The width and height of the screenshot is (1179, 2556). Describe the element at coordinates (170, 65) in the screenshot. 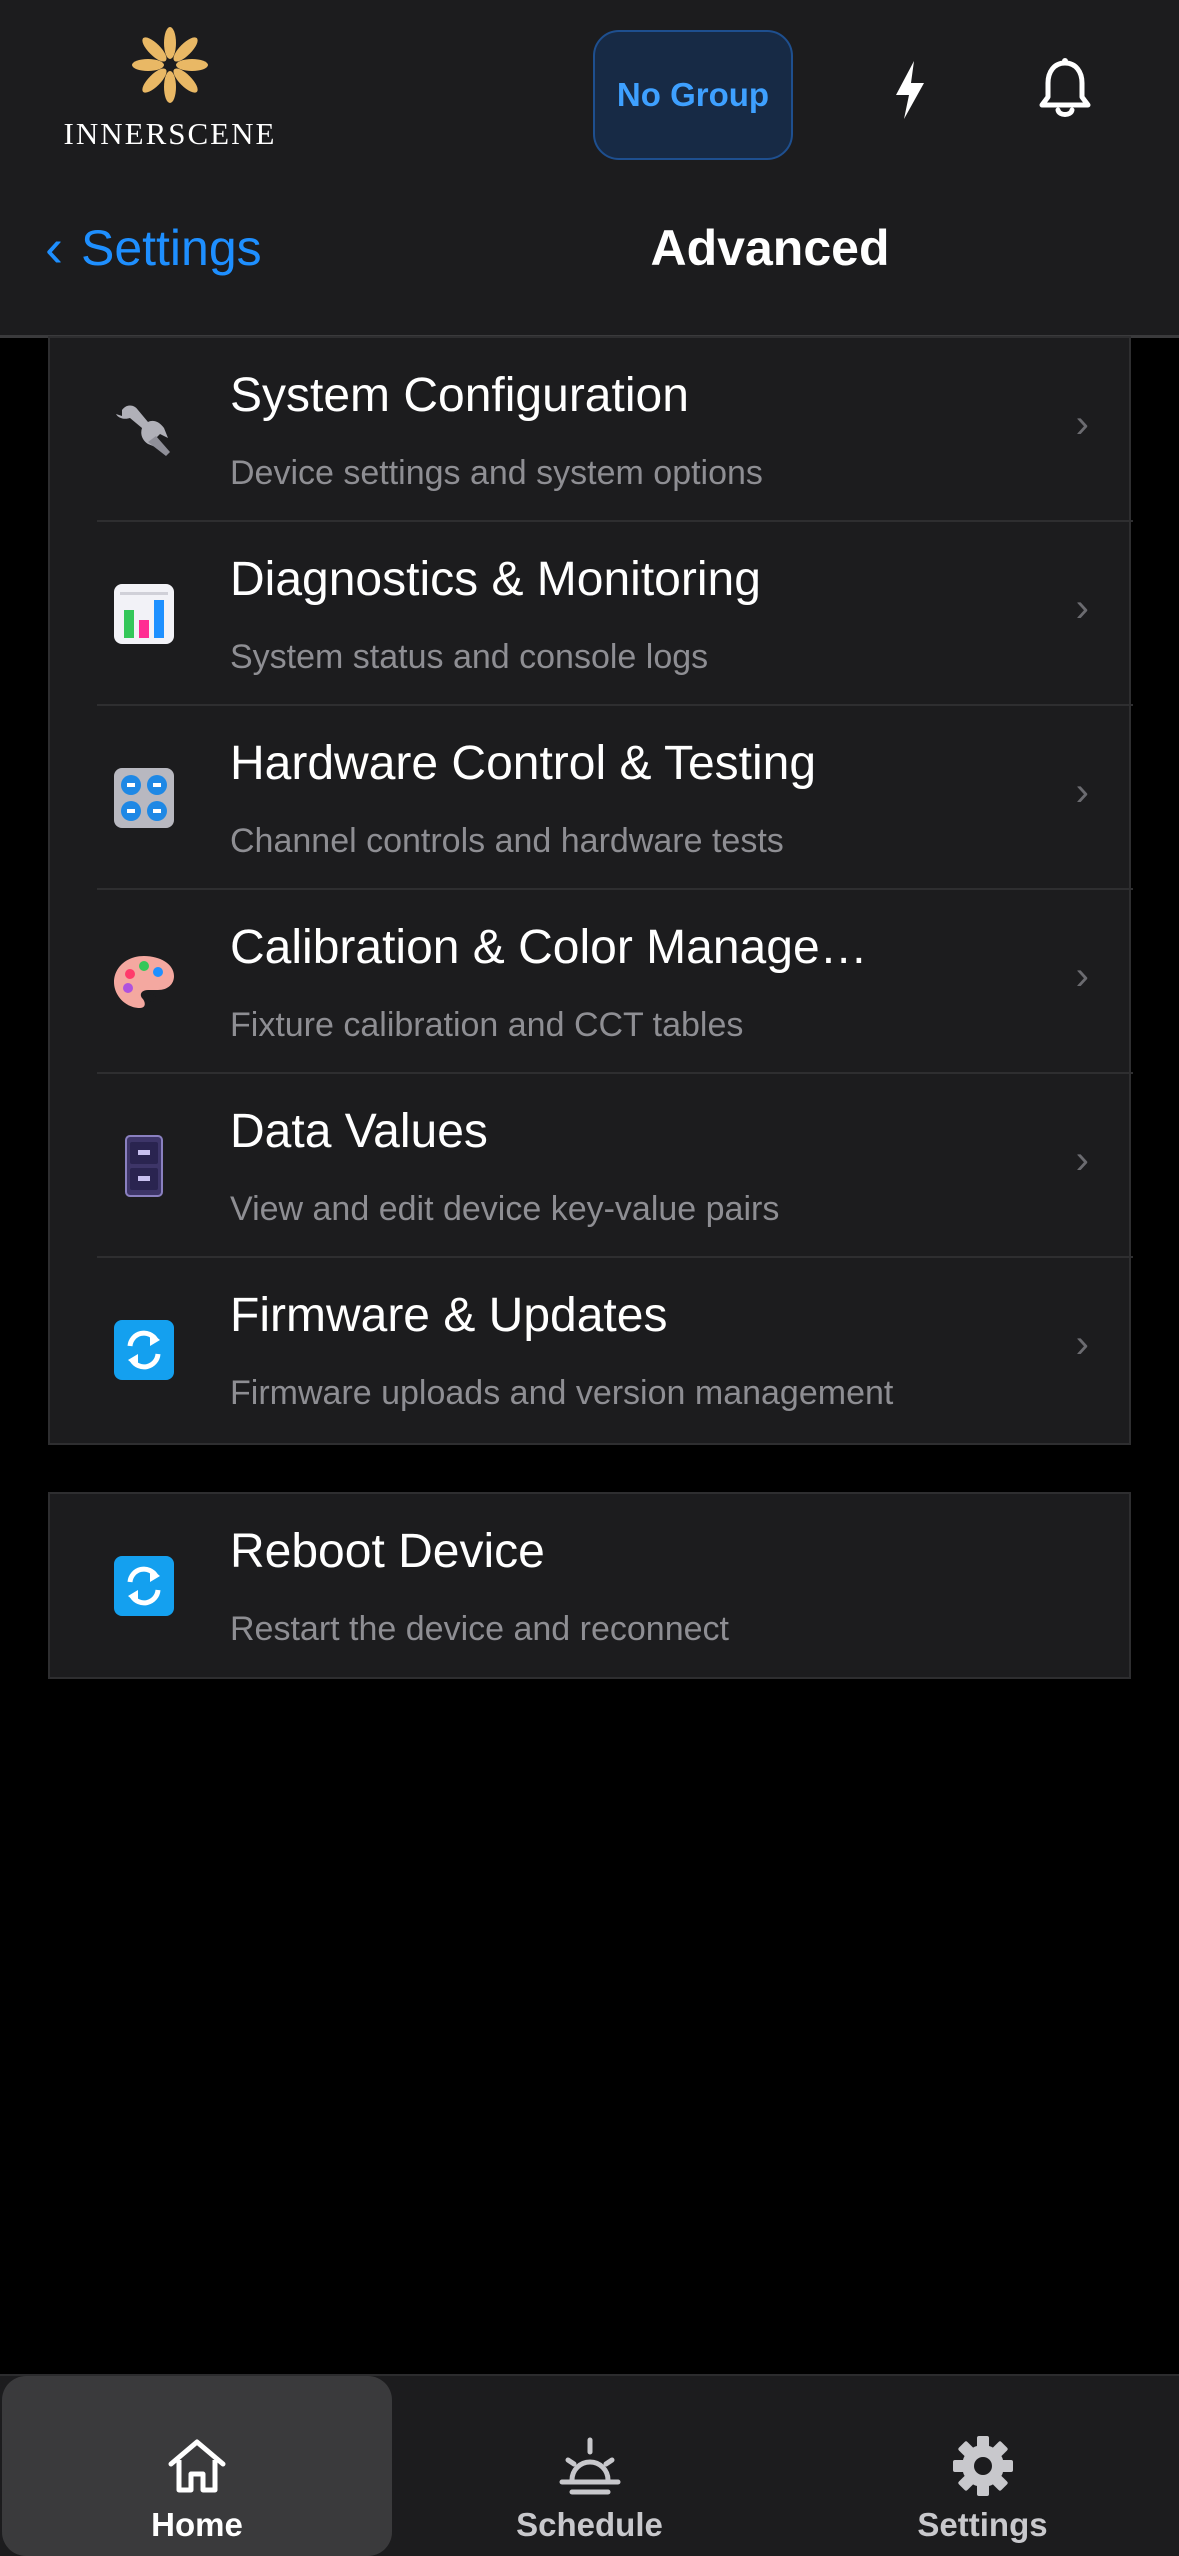

I see `sunburst-logo-icon` at that location.